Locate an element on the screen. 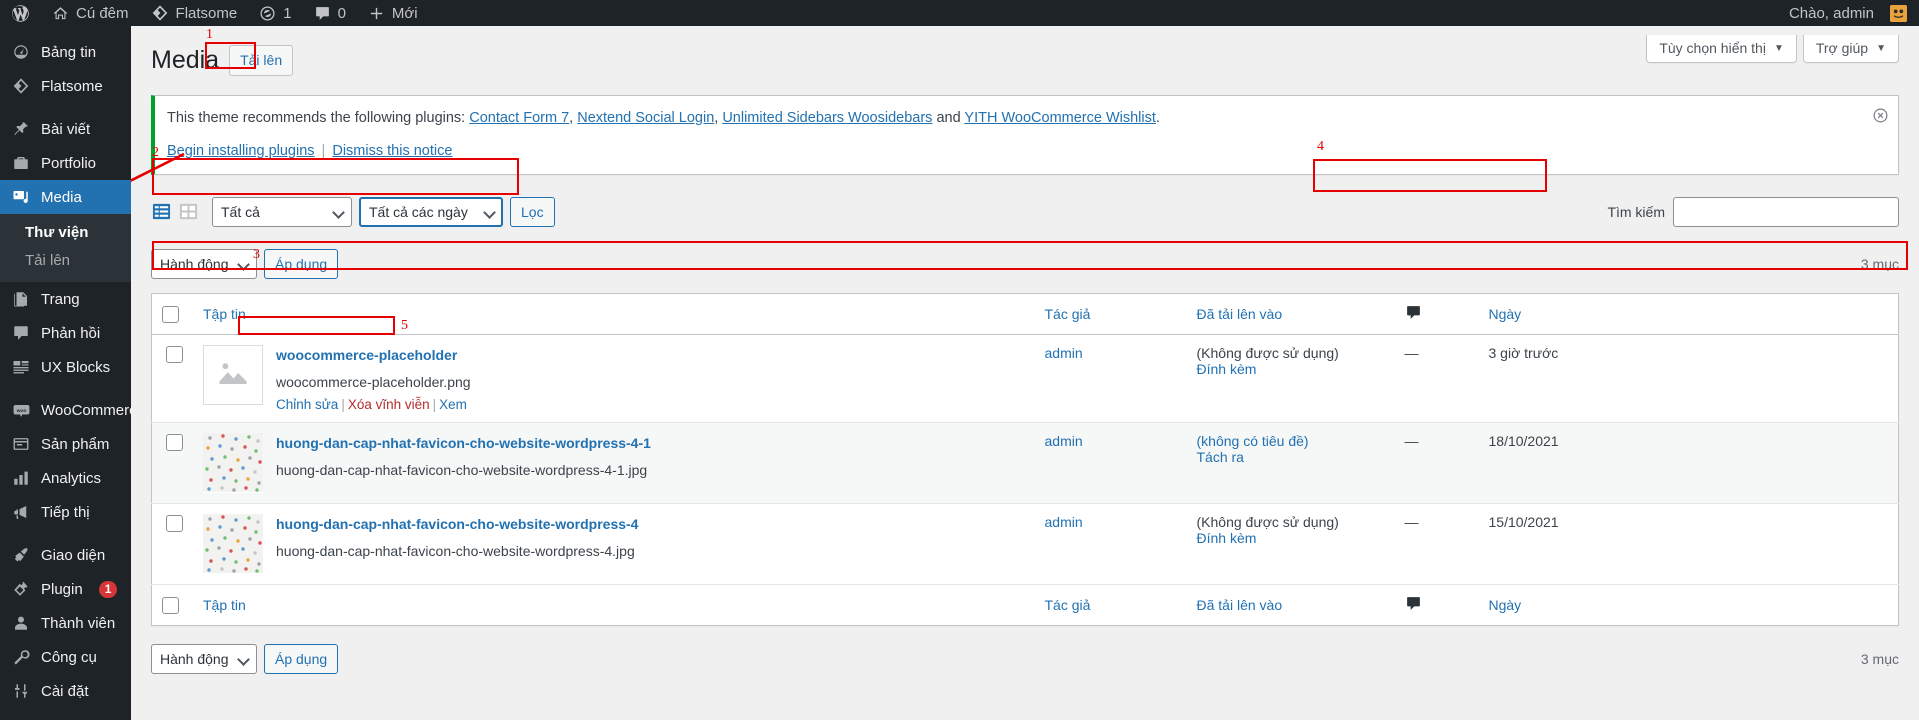 Image resolution: width=1919 pixels, height=720 pixels. comments-menu: 0 is located at coordinates (330, 13).